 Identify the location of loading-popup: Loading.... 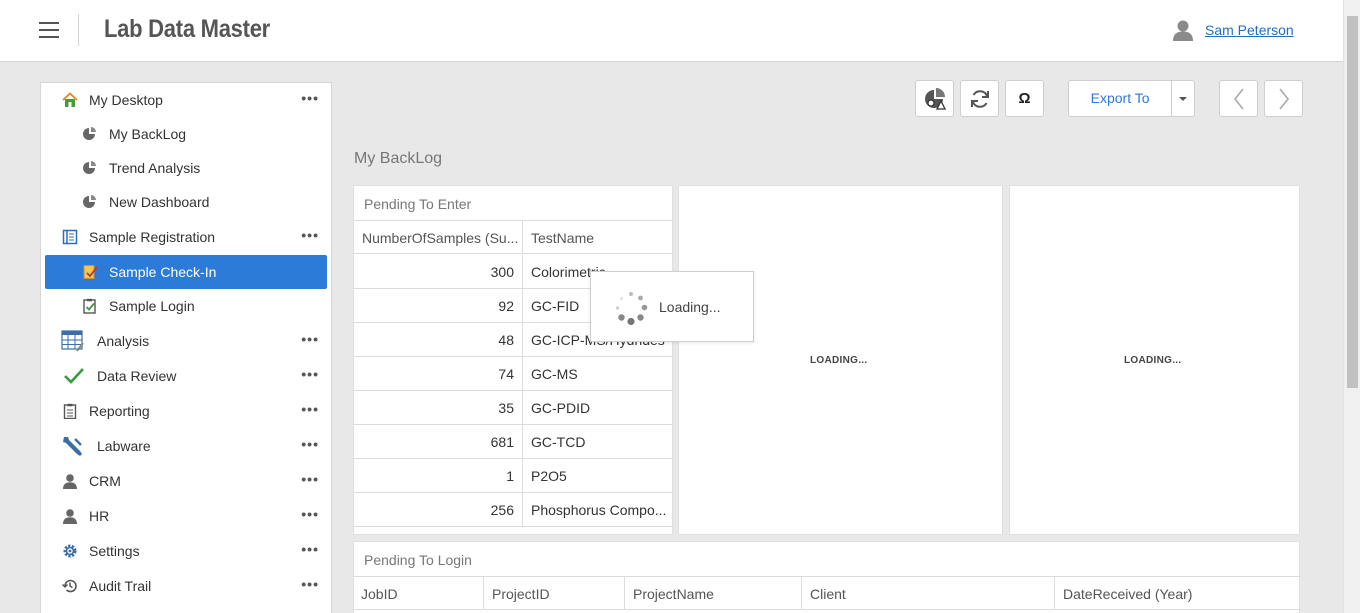
(672, 306).